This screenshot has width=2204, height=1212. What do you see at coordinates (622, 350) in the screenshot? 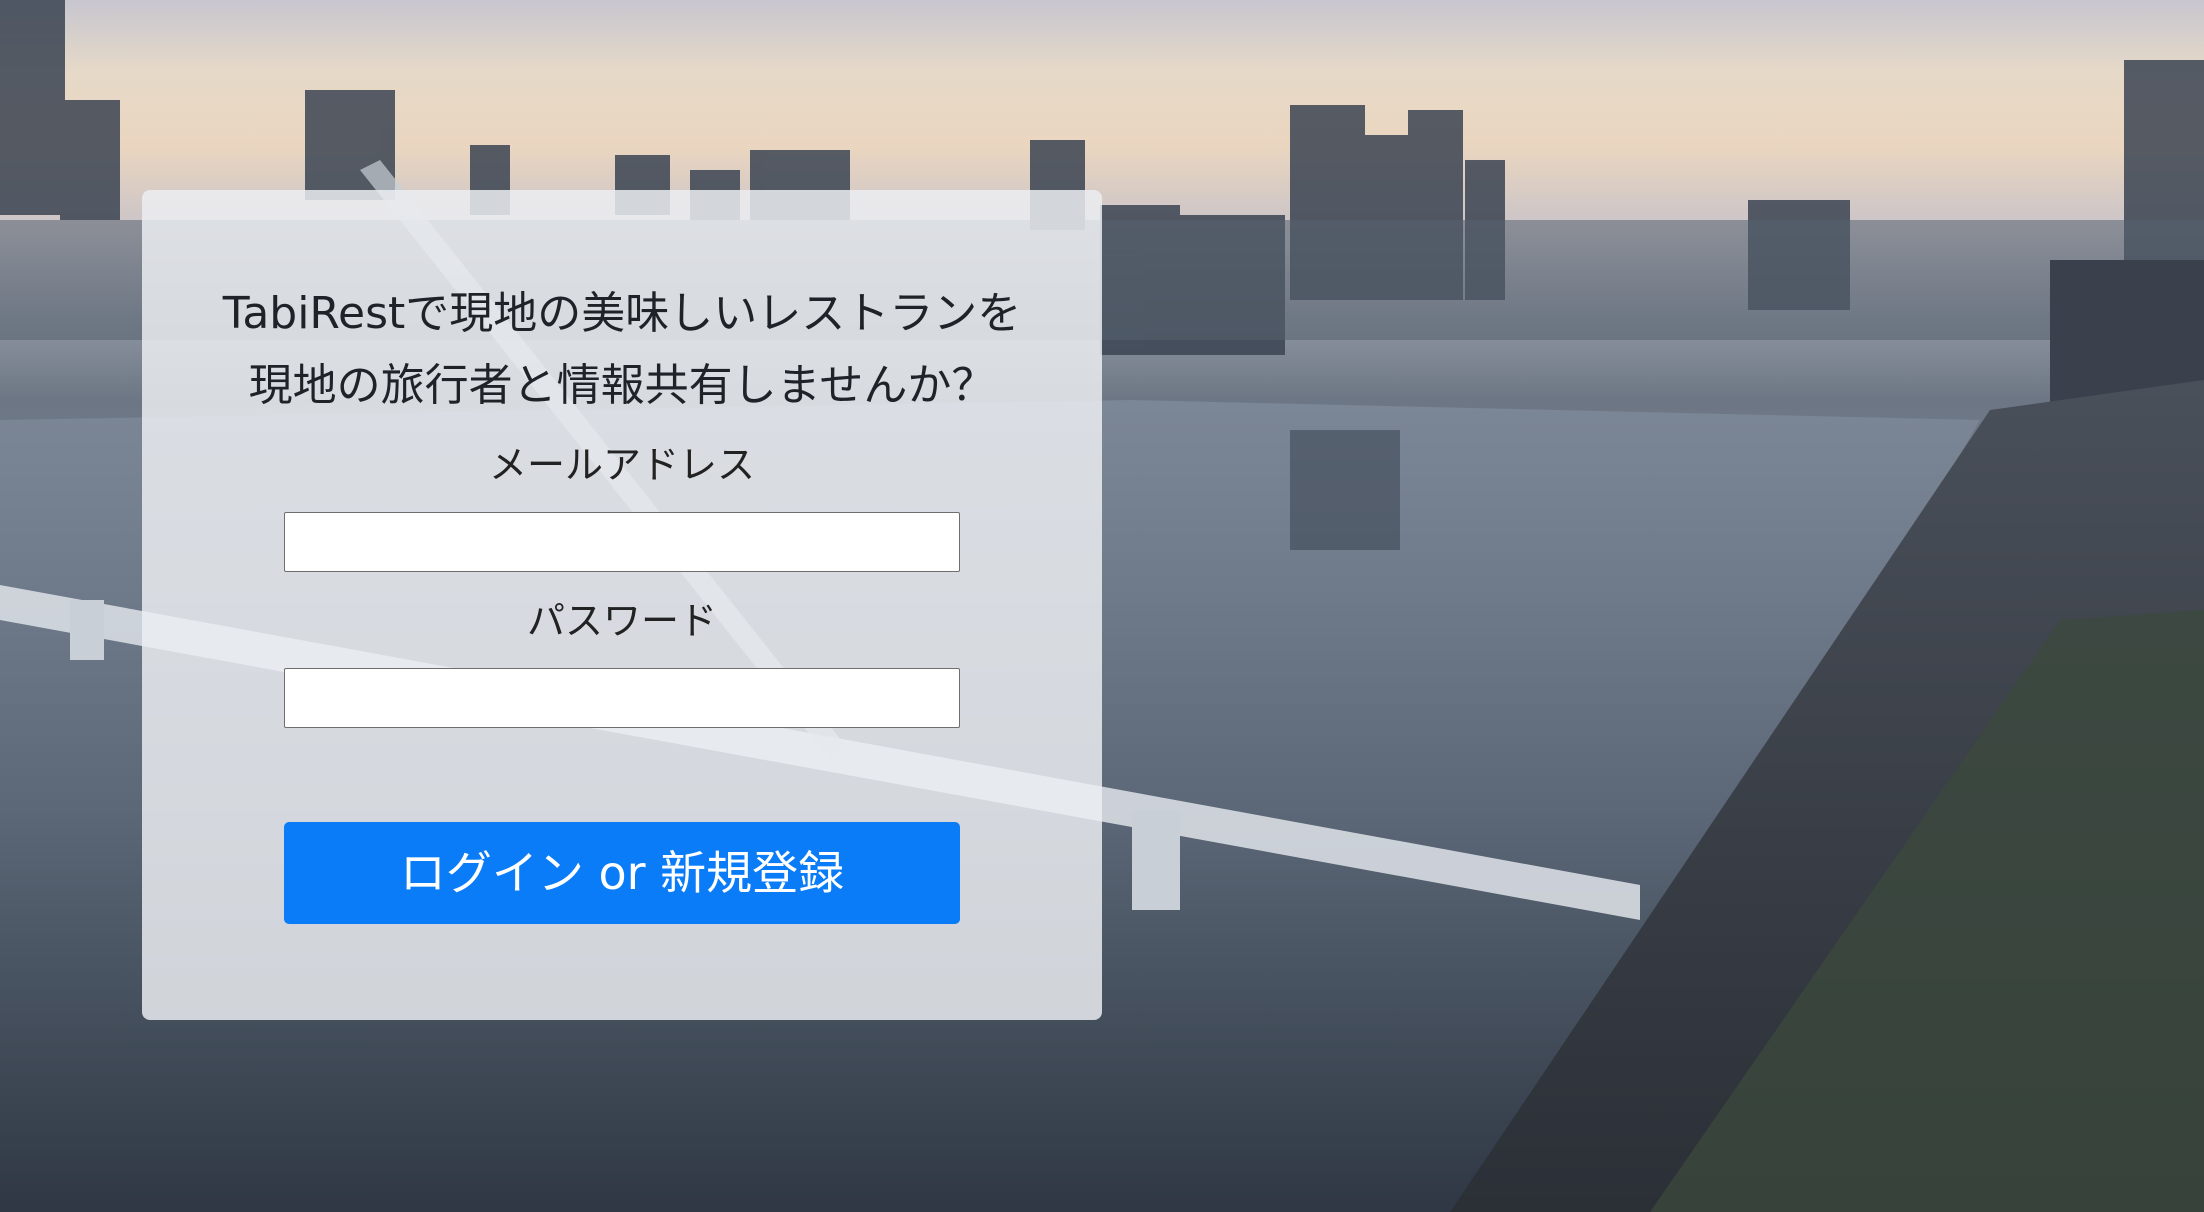
I see `headline: TabiRestで現地の美味しいレストランを 現地の旅行者と情報共有しませんか？` at bounding box center [622, 350].